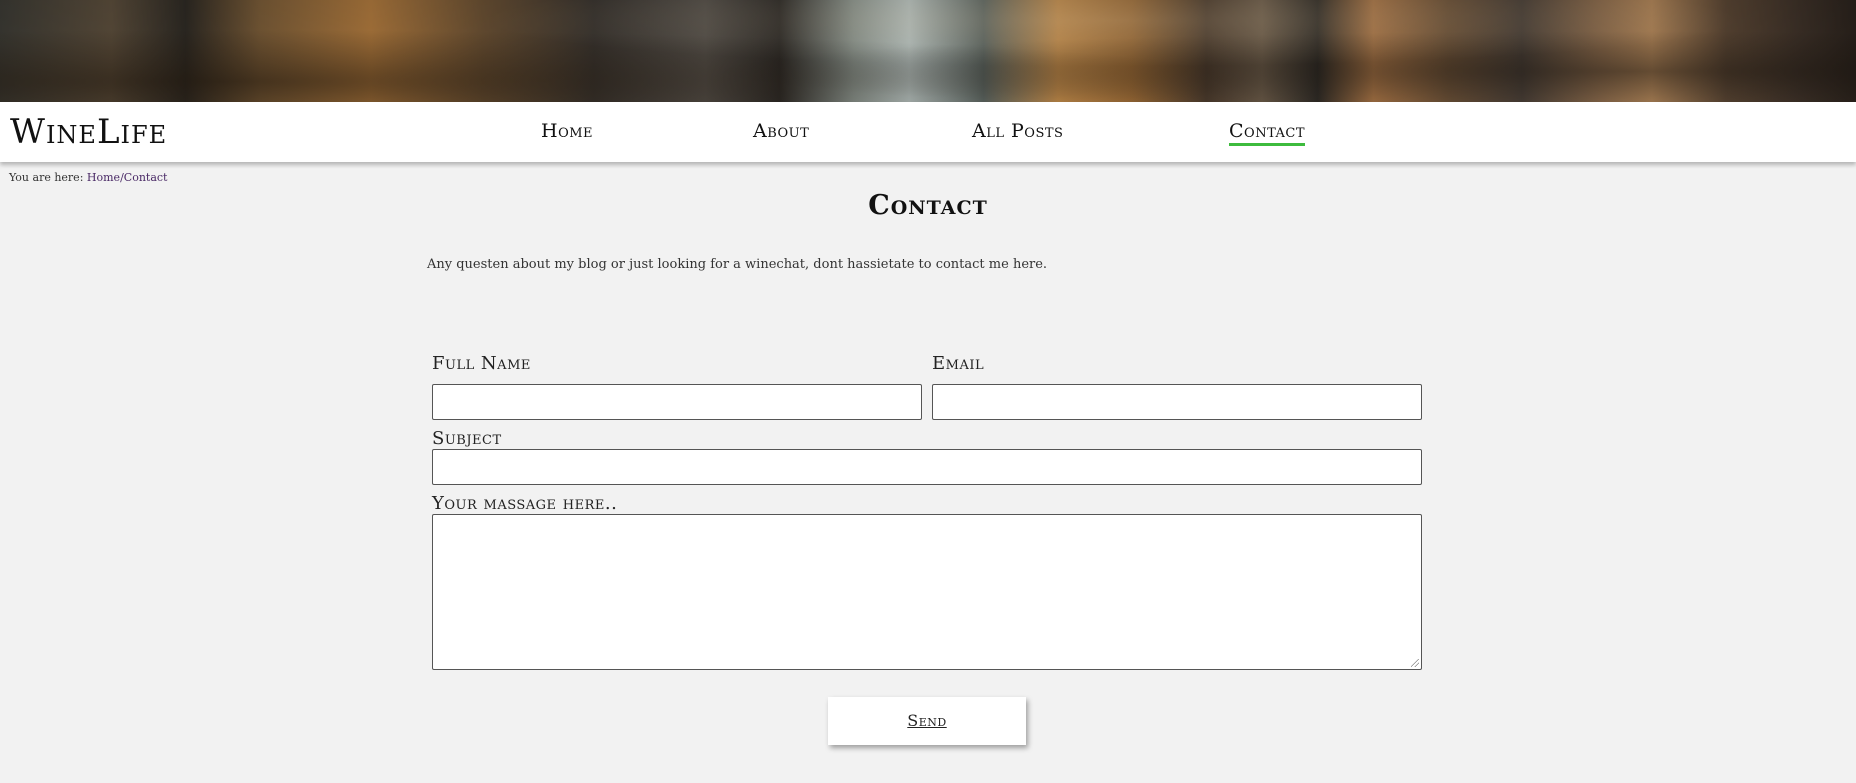  I want to click on nav-item-about: About, so click(781, 131).